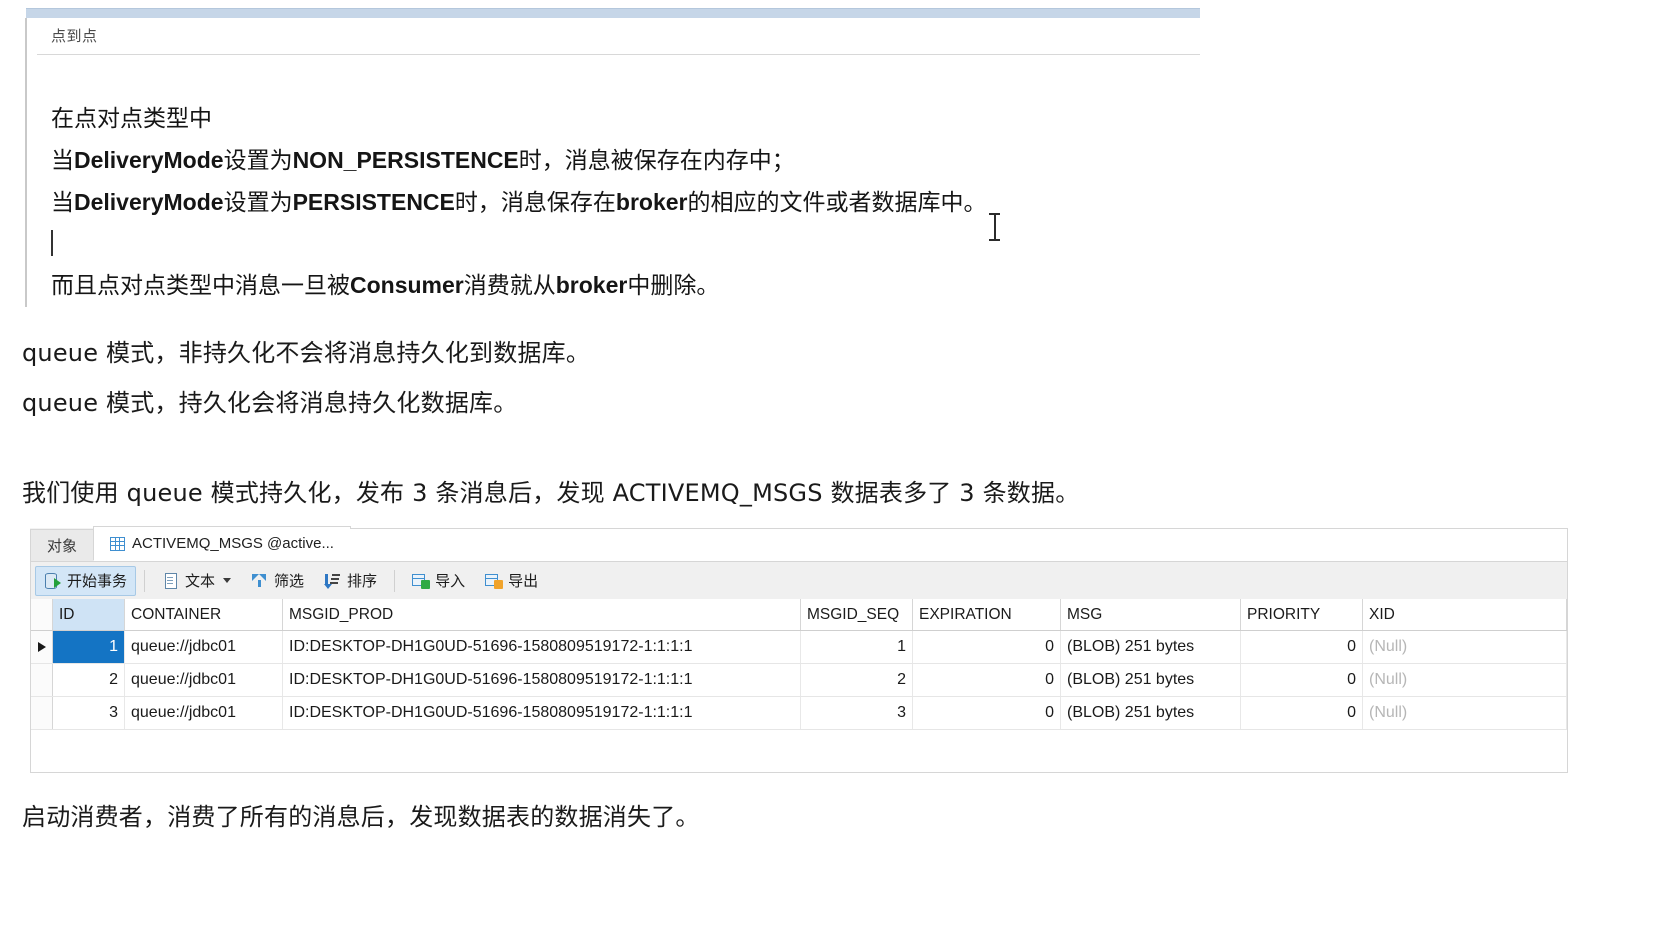 Image resolution: width=1659 pixels, height=925 pixels. I want to click on row-marker-current, so click(42, 647).